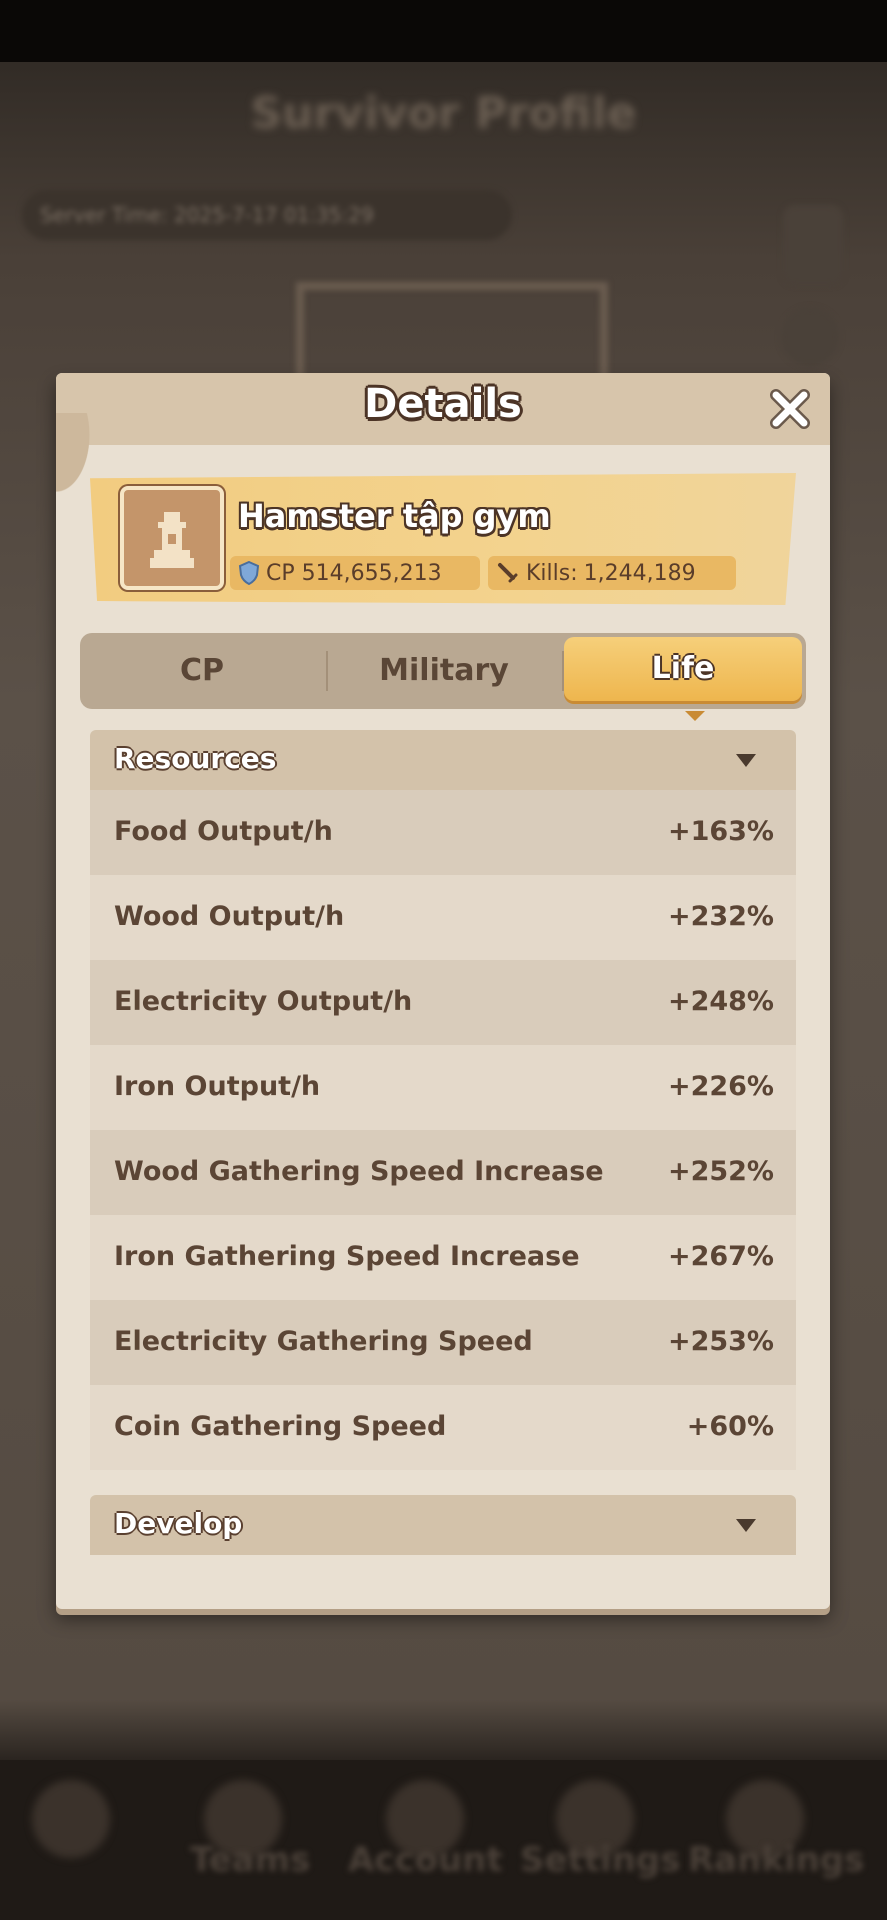 This screenshot has width=887, height=1920. Describe the element at coordinates (443, 31) in the screenshot. I see `status-bar` at that location.